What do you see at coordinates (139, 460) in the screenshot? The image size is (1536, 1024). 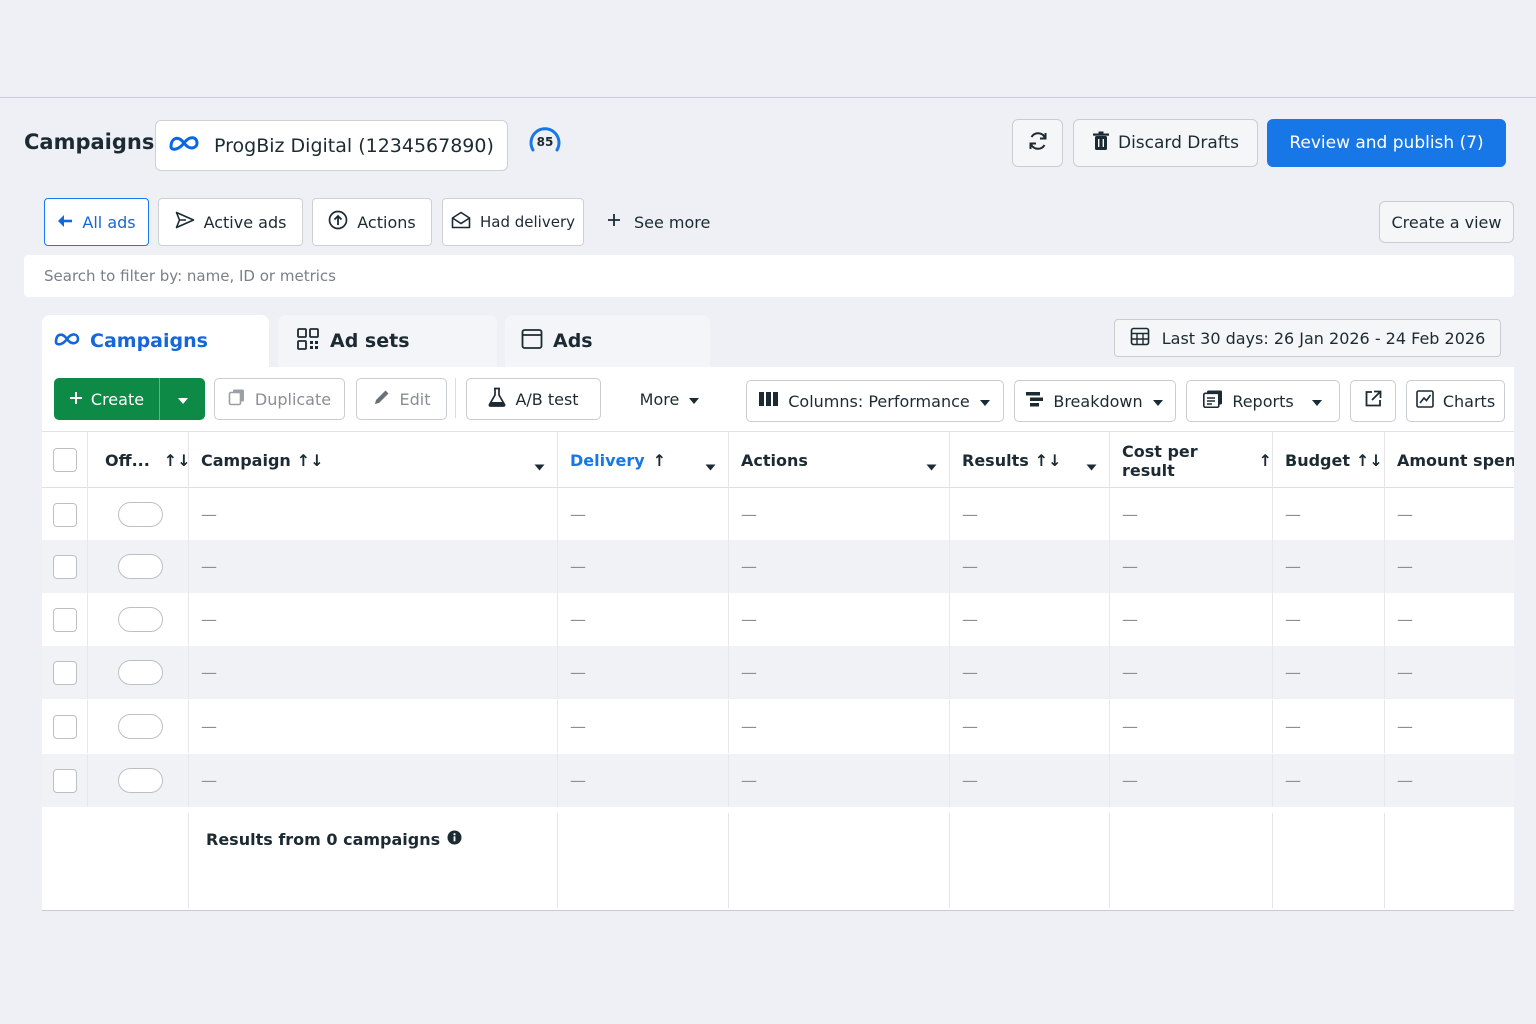 I see `column-header-off: Off... ↑↓` at bounding box center [139, 460].